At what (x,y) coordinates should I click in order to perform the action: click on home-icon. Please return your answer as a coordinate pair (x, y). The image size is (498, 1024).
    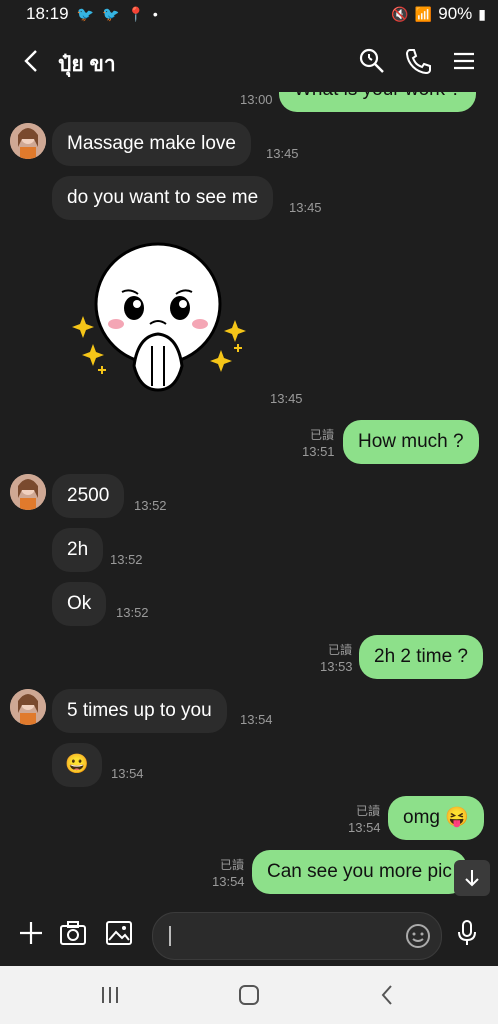
    Looking at the image, I should click on (249, 995).